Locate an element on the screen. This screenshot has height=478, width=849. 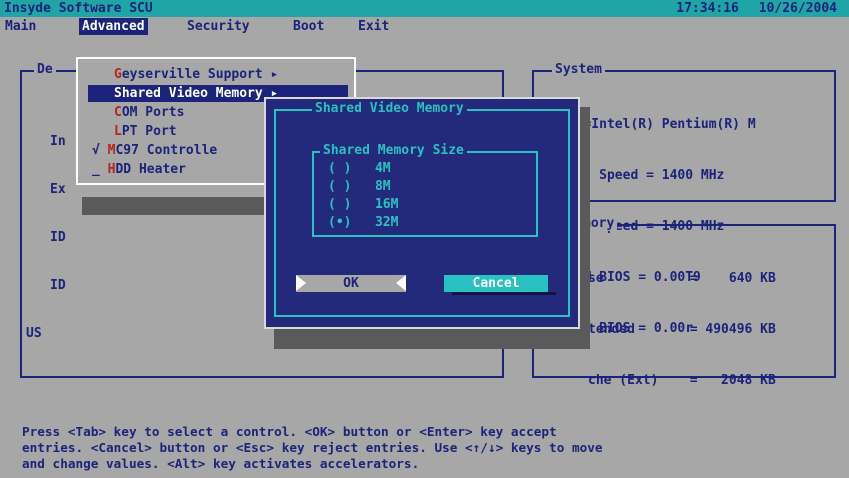
dialog-shadow-bottom is located at coordinates (432, 339).